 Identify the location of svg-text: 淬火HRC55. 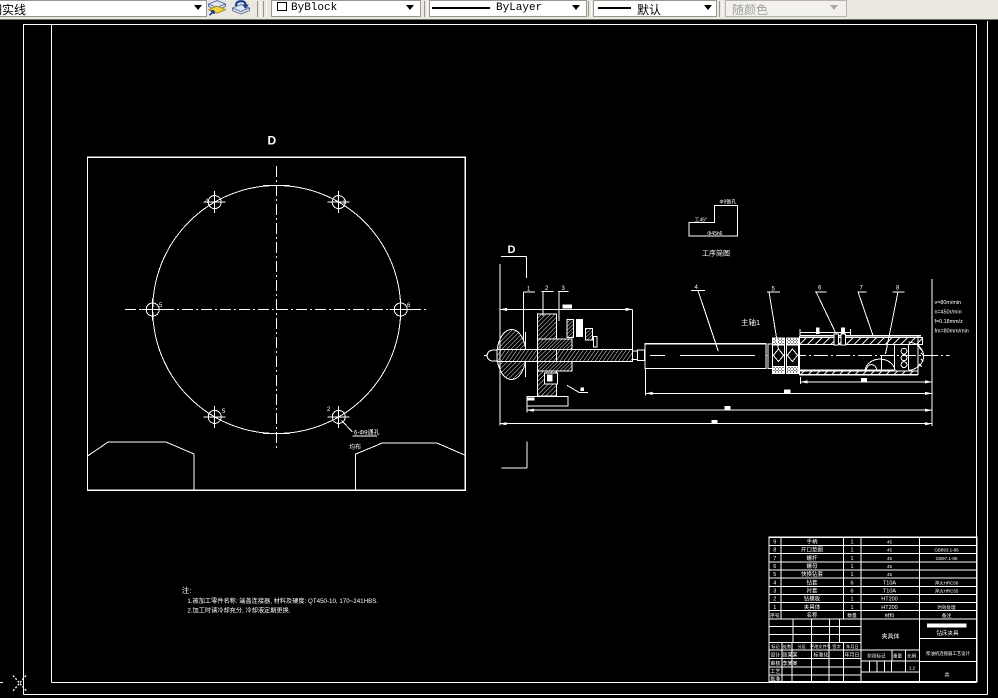
(947, 591).